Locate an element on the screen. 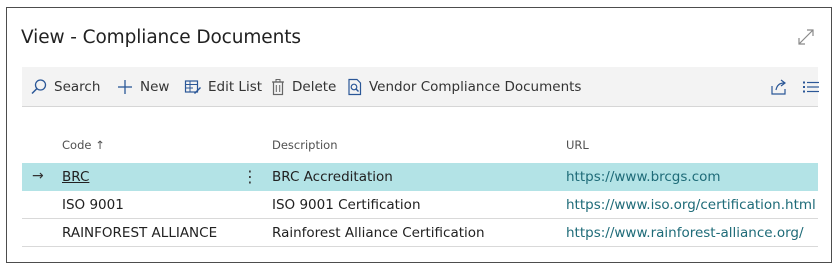 This screenshot has width=838, height=270. url-cell: https://www.iso.org/certification.html is located at coordinates (691, 205).